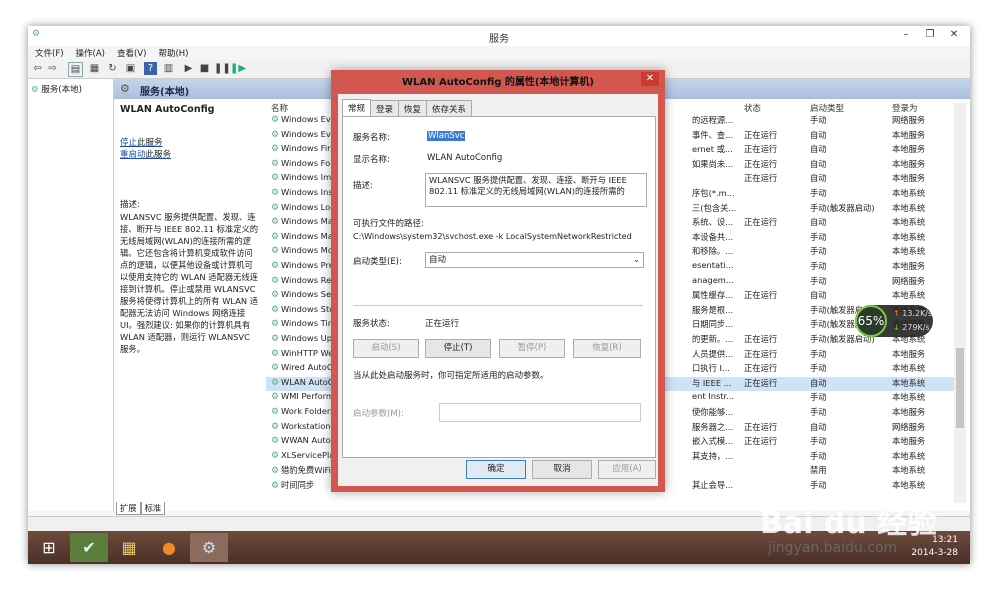 This screenshot has height=590, width=1000. I want to click on pause-icon: ❚❚, so click(222, 68).